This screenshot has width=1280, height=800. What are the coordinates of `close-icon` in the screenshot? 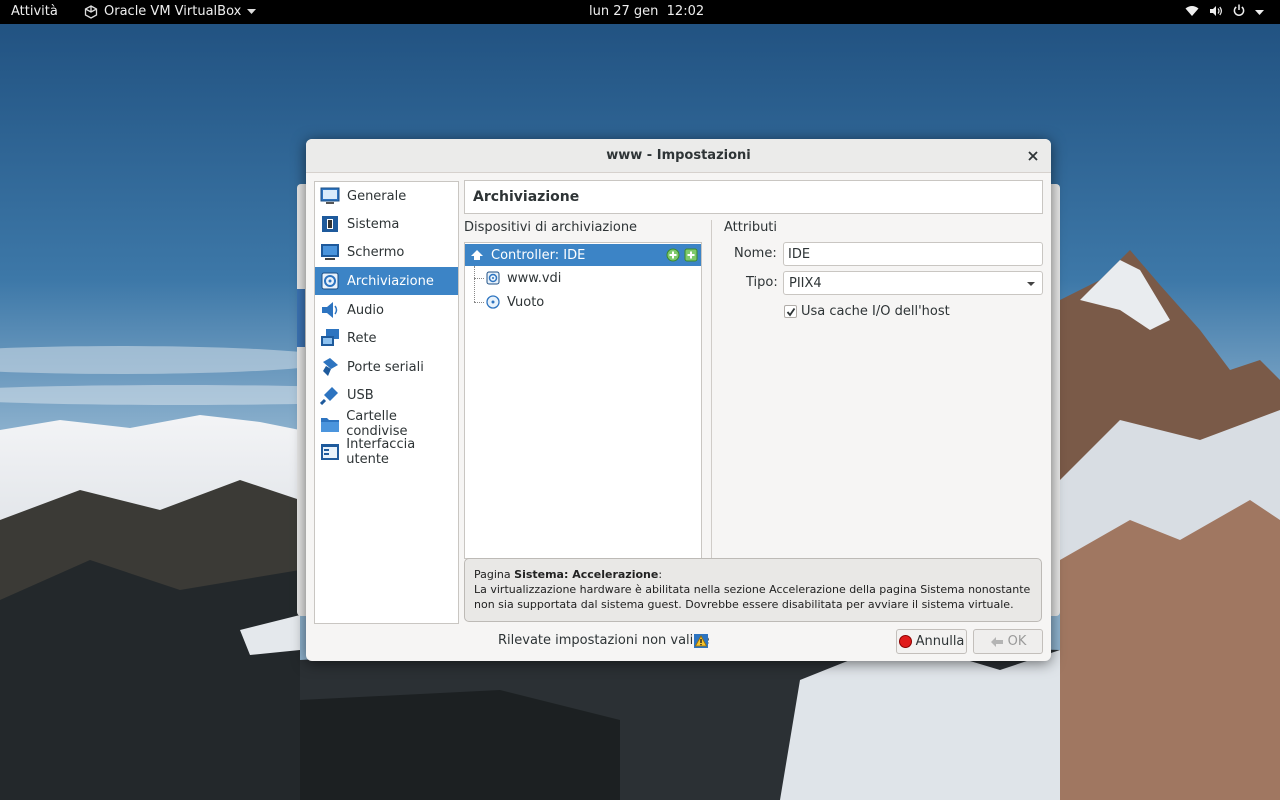 It's located at (1033, 156).